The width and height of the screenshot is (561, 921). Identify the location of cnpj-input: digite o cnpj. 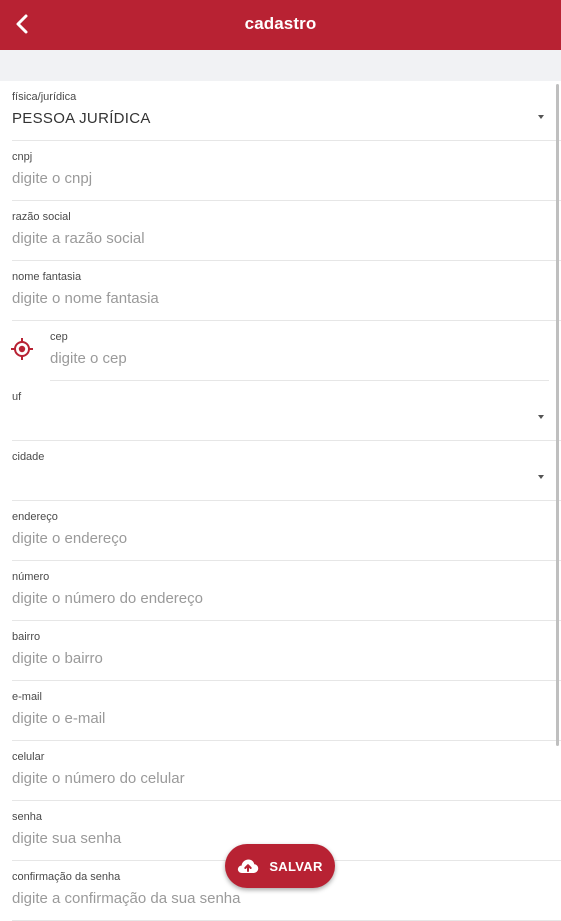
(52, 178).